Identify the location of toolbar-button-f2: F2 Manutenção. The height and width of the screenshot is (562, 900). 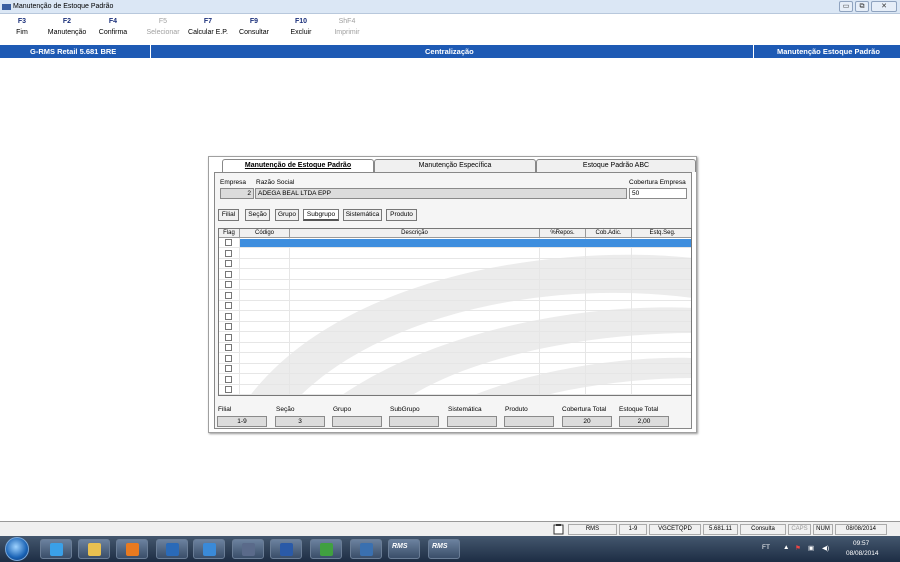
(67, 27).